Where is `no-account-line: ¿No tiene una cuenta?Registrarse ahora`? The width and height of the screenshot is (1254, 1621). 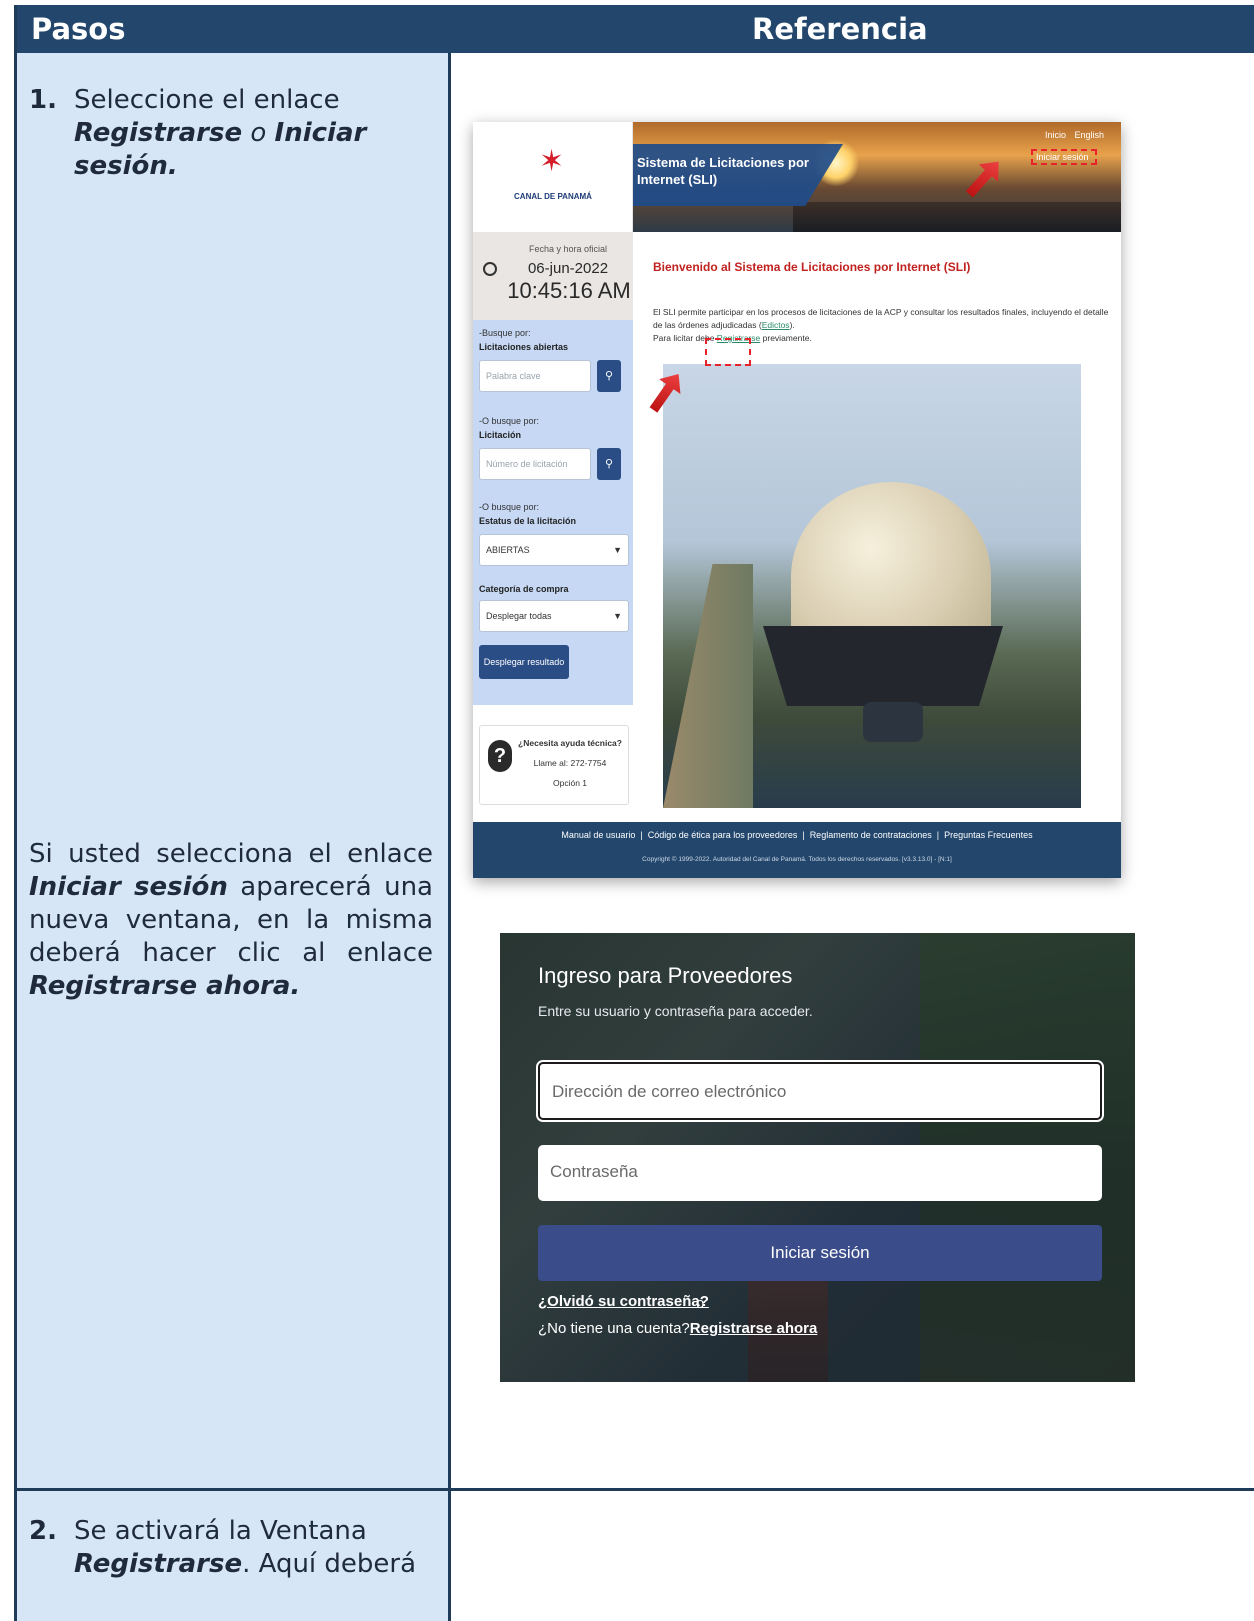
no-account-line: ¿No tiene una cuenta?Registrarse ahora is located at coordinates (677, 1328).